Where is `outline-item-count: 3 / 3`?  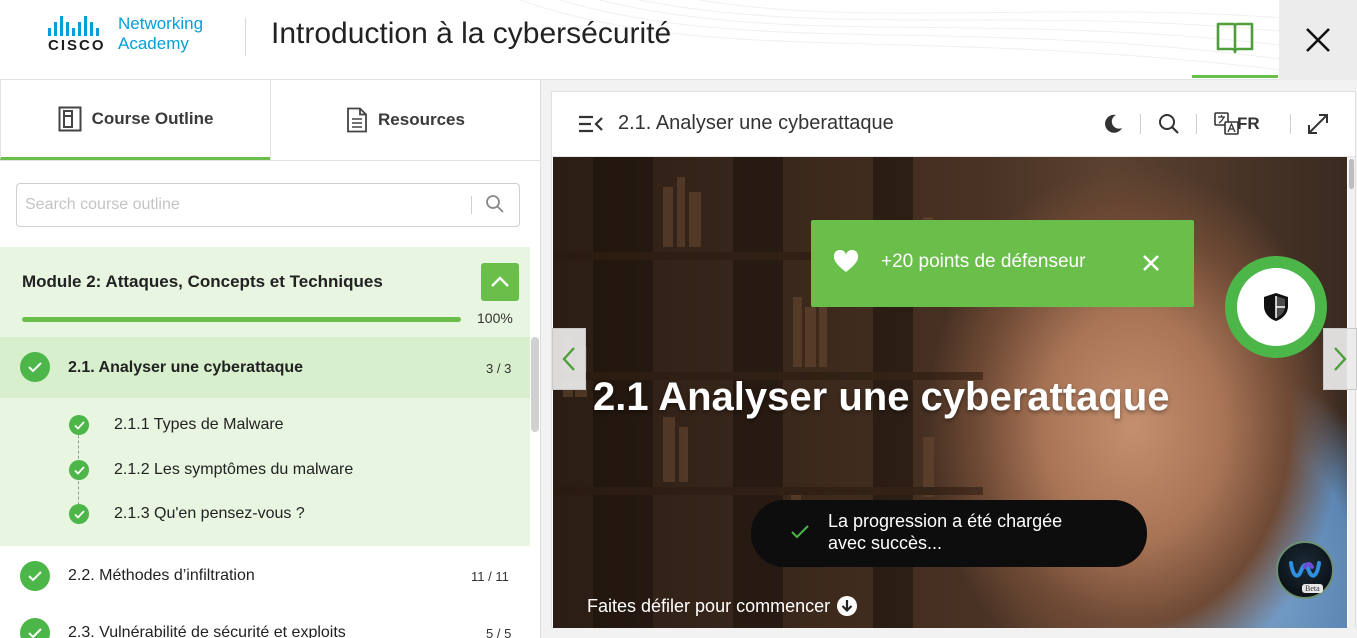
outline-item-count: 3 / 3 is located at coordinates (499, 368).